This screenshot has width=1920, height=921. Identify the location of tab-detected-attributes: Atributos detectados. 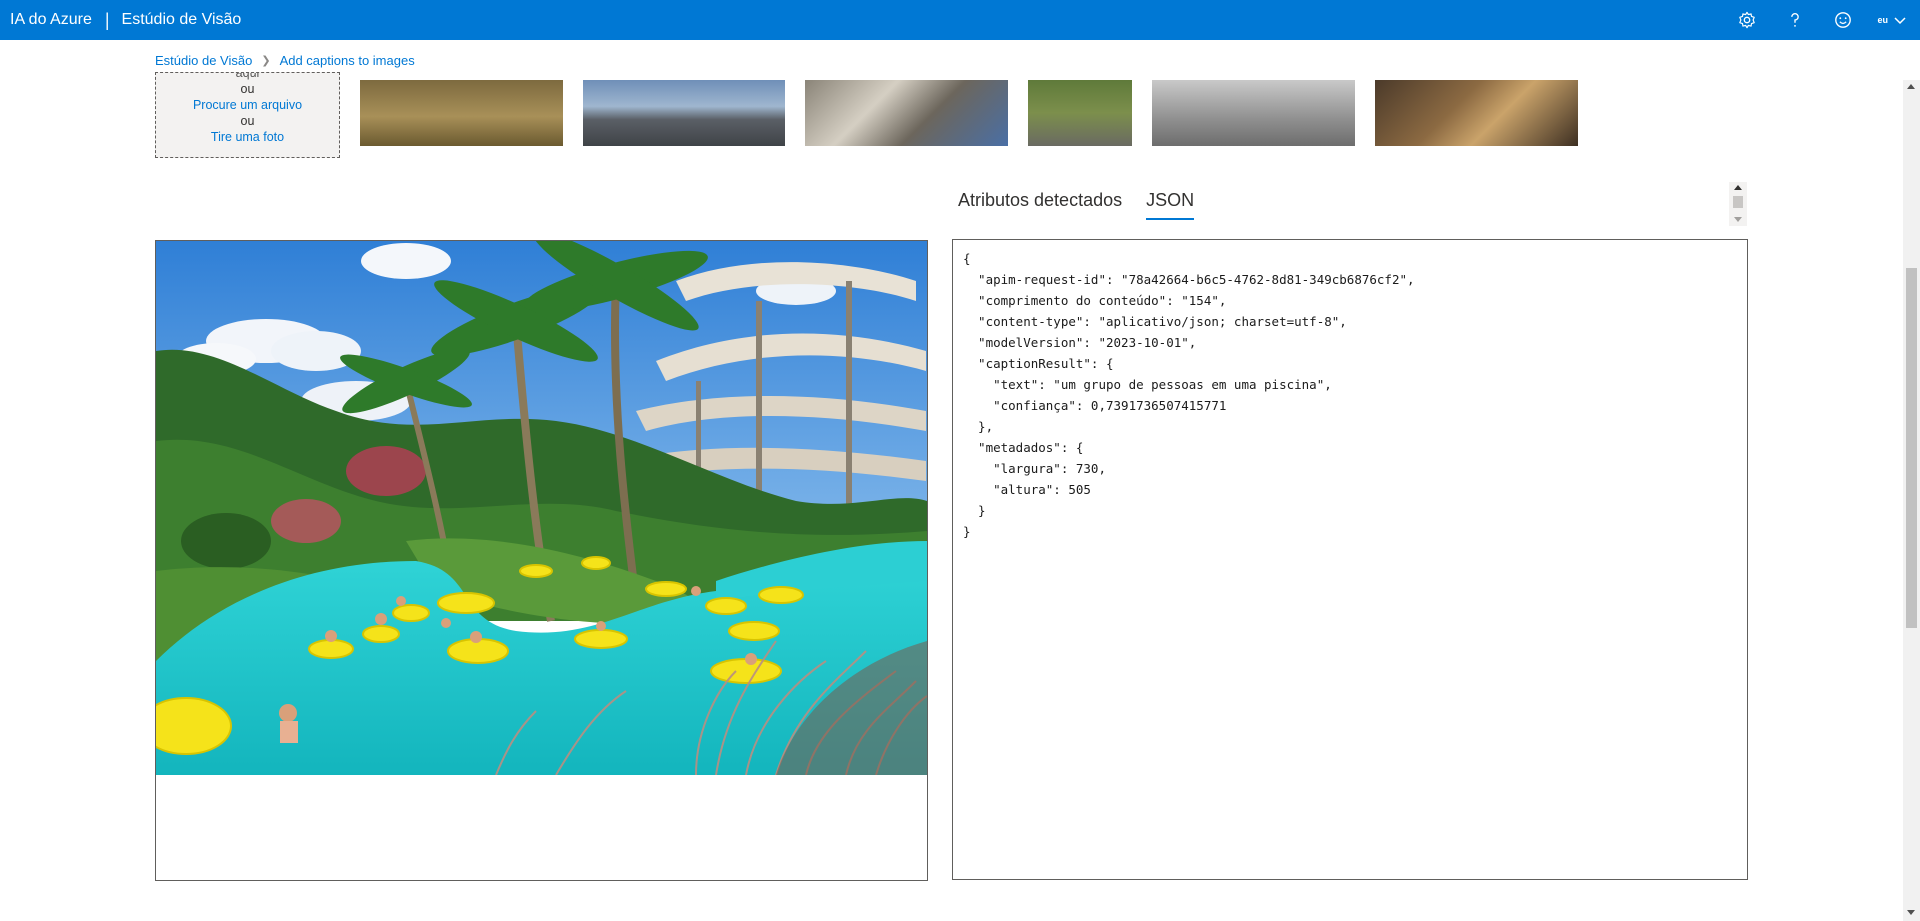
(1040, 204).